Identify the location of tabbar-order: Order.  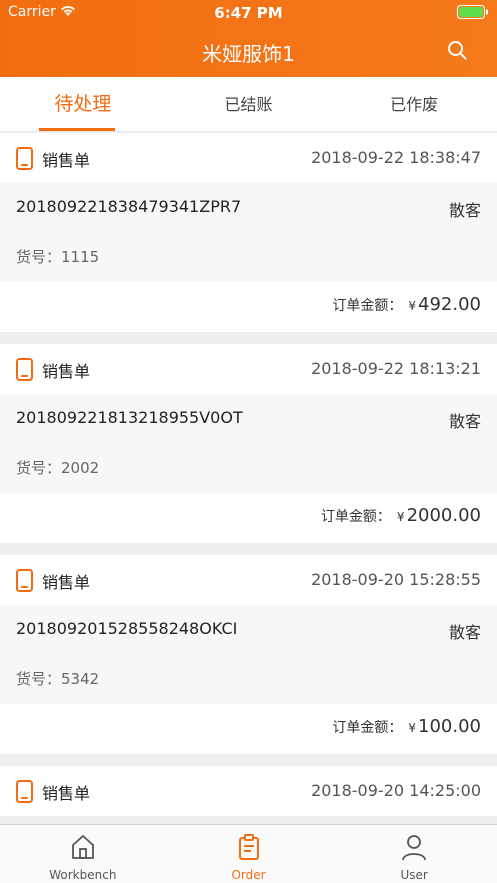
(249, 854).